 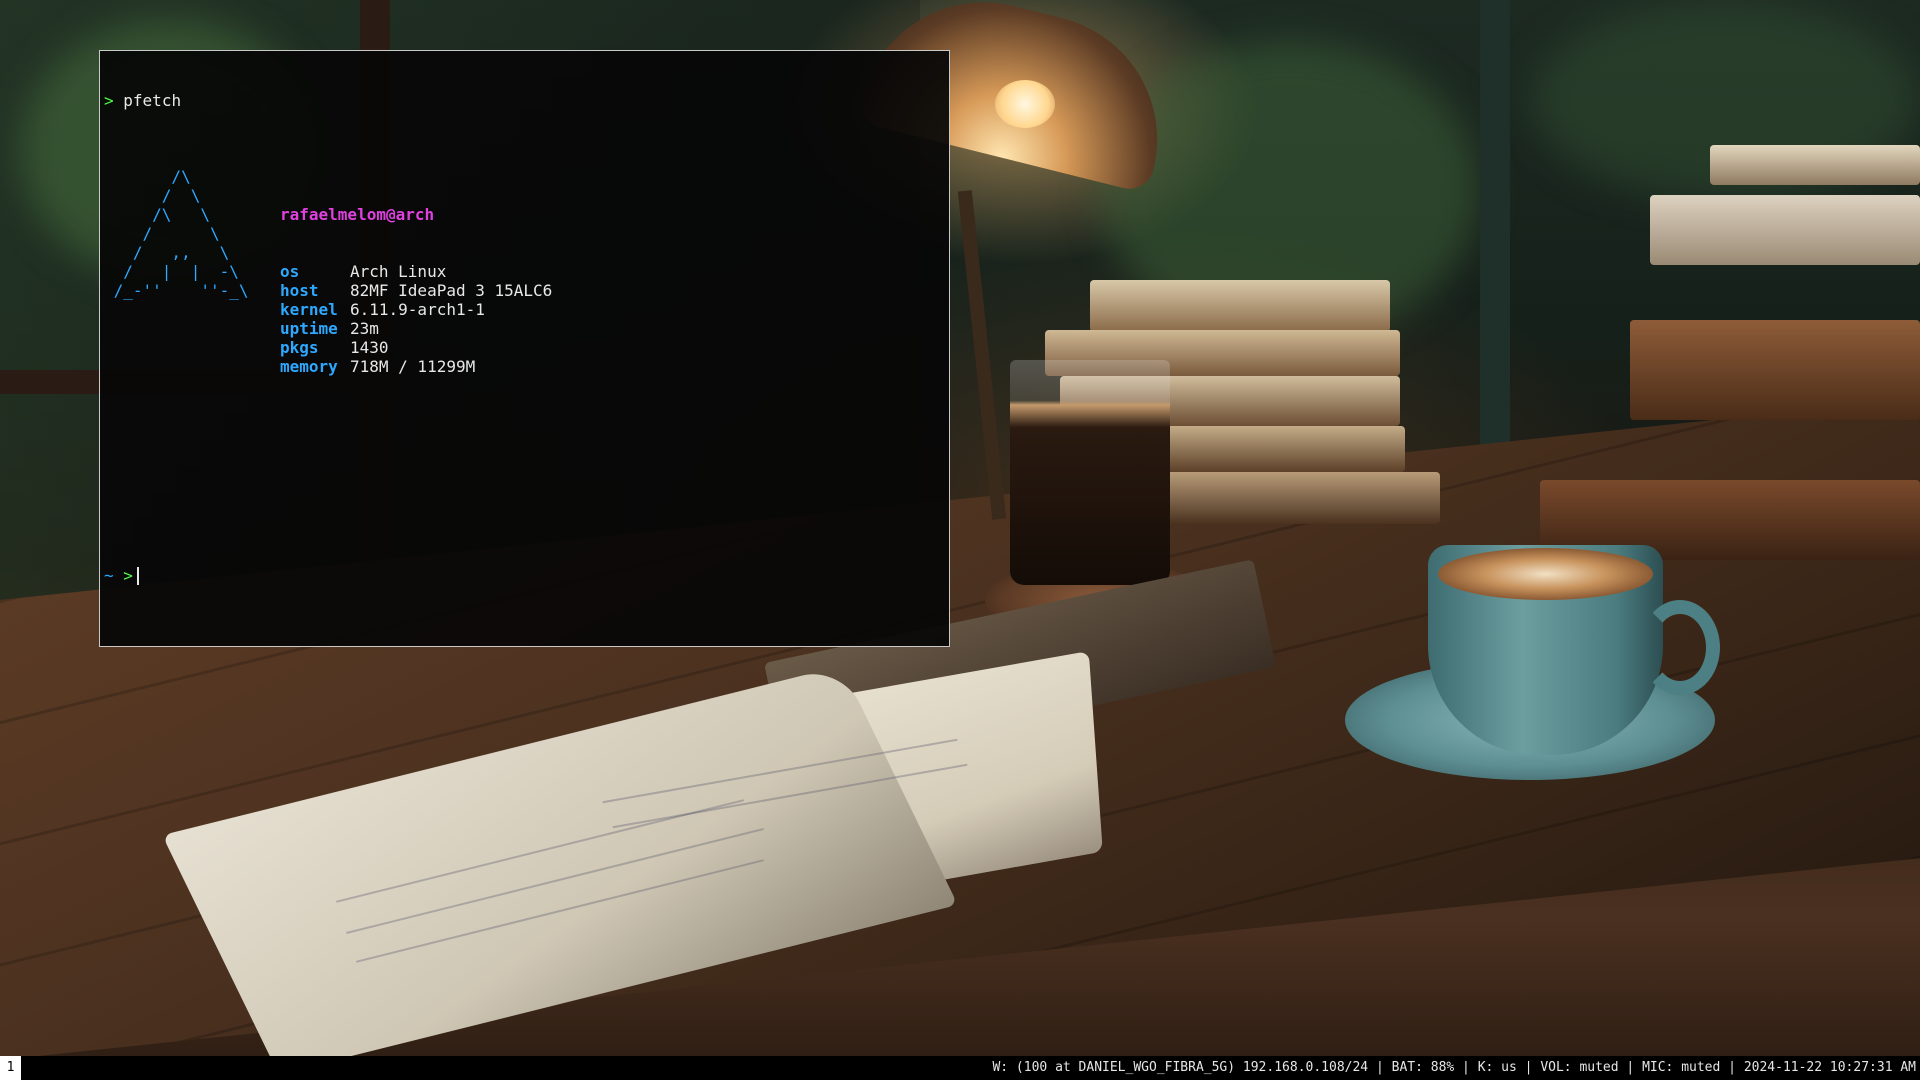 I want to click on ascii-logo-line: / ,, \, so click(x=167, y=252).